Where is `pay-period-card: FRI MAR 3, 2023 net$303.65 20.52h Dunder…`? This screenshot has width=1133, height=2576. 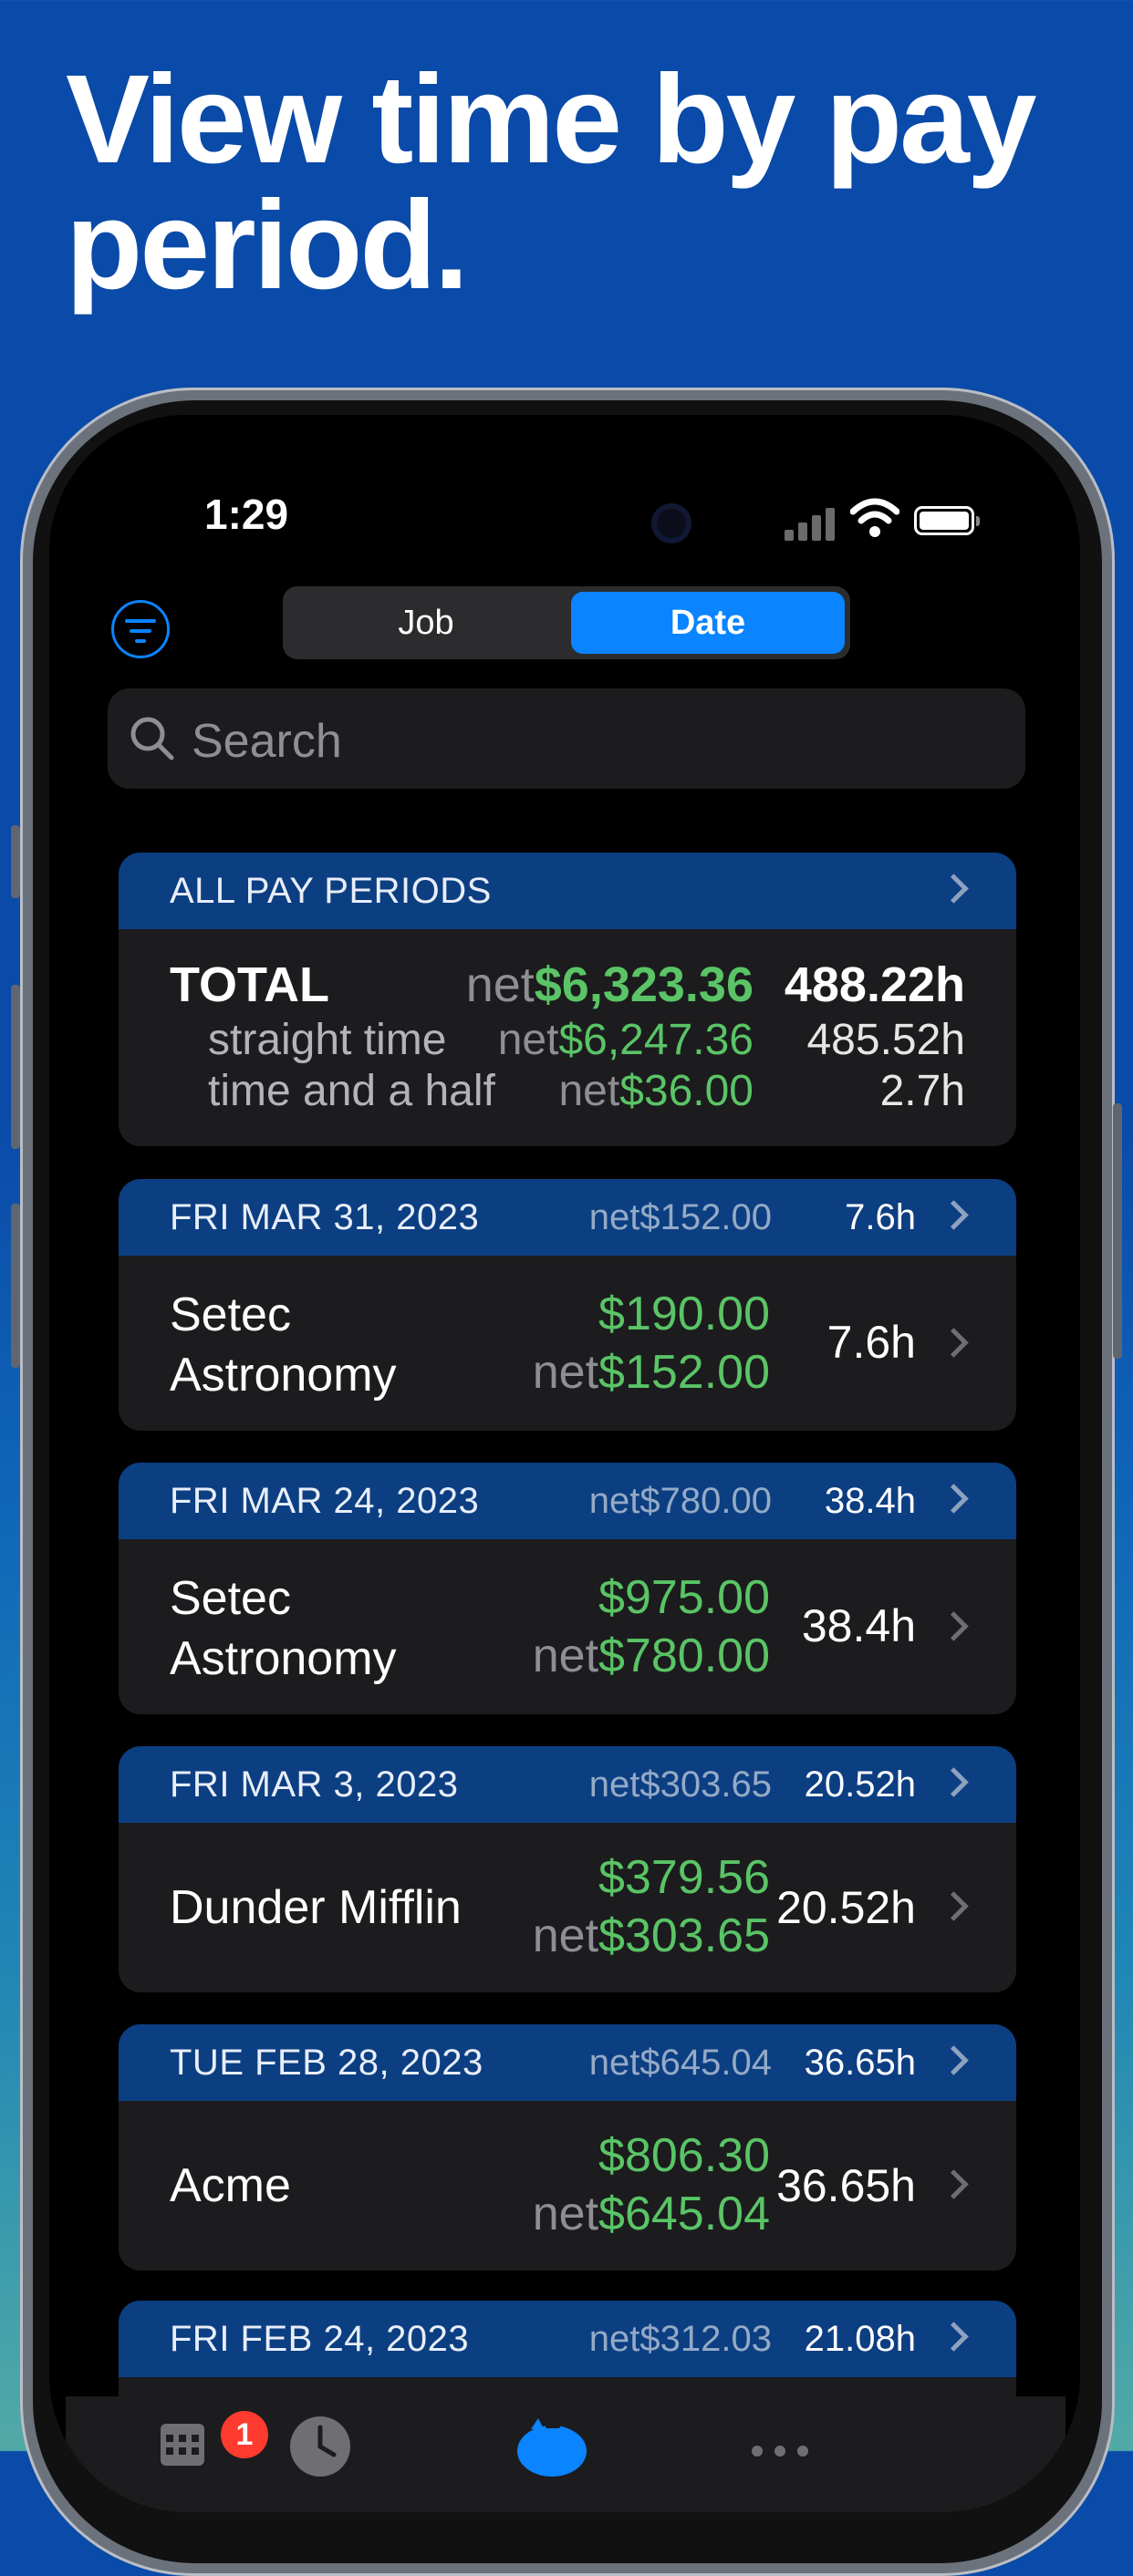 pay-period-card: FRI MAR 3, 2023 net$303.65 20.52h Dunder… is located at coordinates (567, 1869).